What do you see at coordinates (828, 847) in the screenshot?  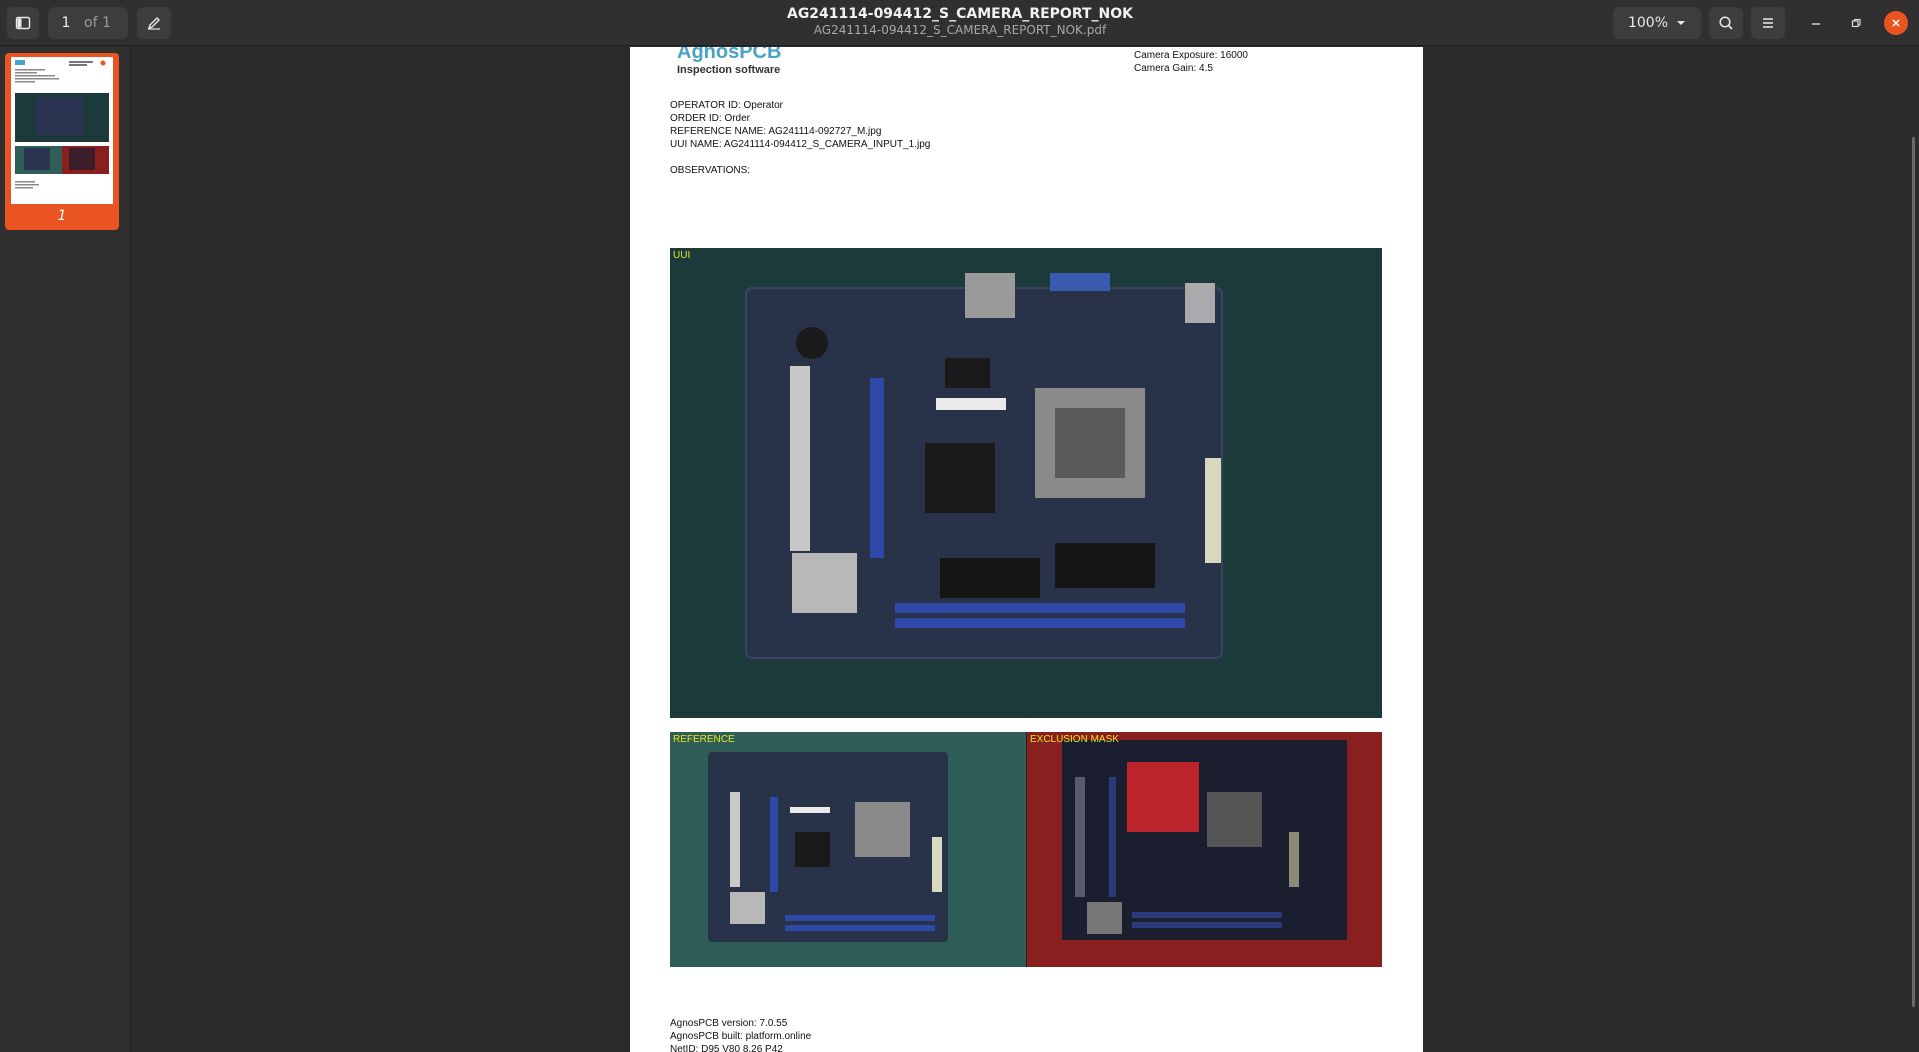 I see `reference-board-image` at bounding box center [828, 847].